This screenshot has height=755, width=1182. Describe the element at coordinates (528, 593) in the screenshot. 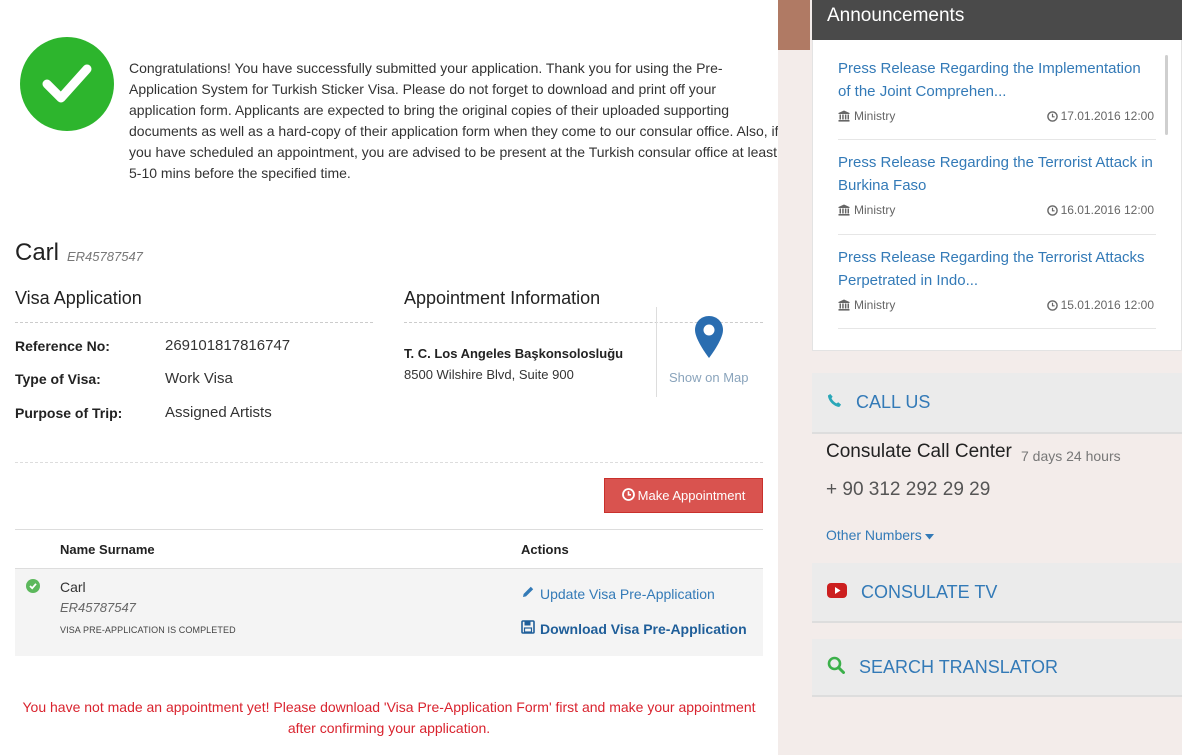

I see `pencil-icon` at that location.